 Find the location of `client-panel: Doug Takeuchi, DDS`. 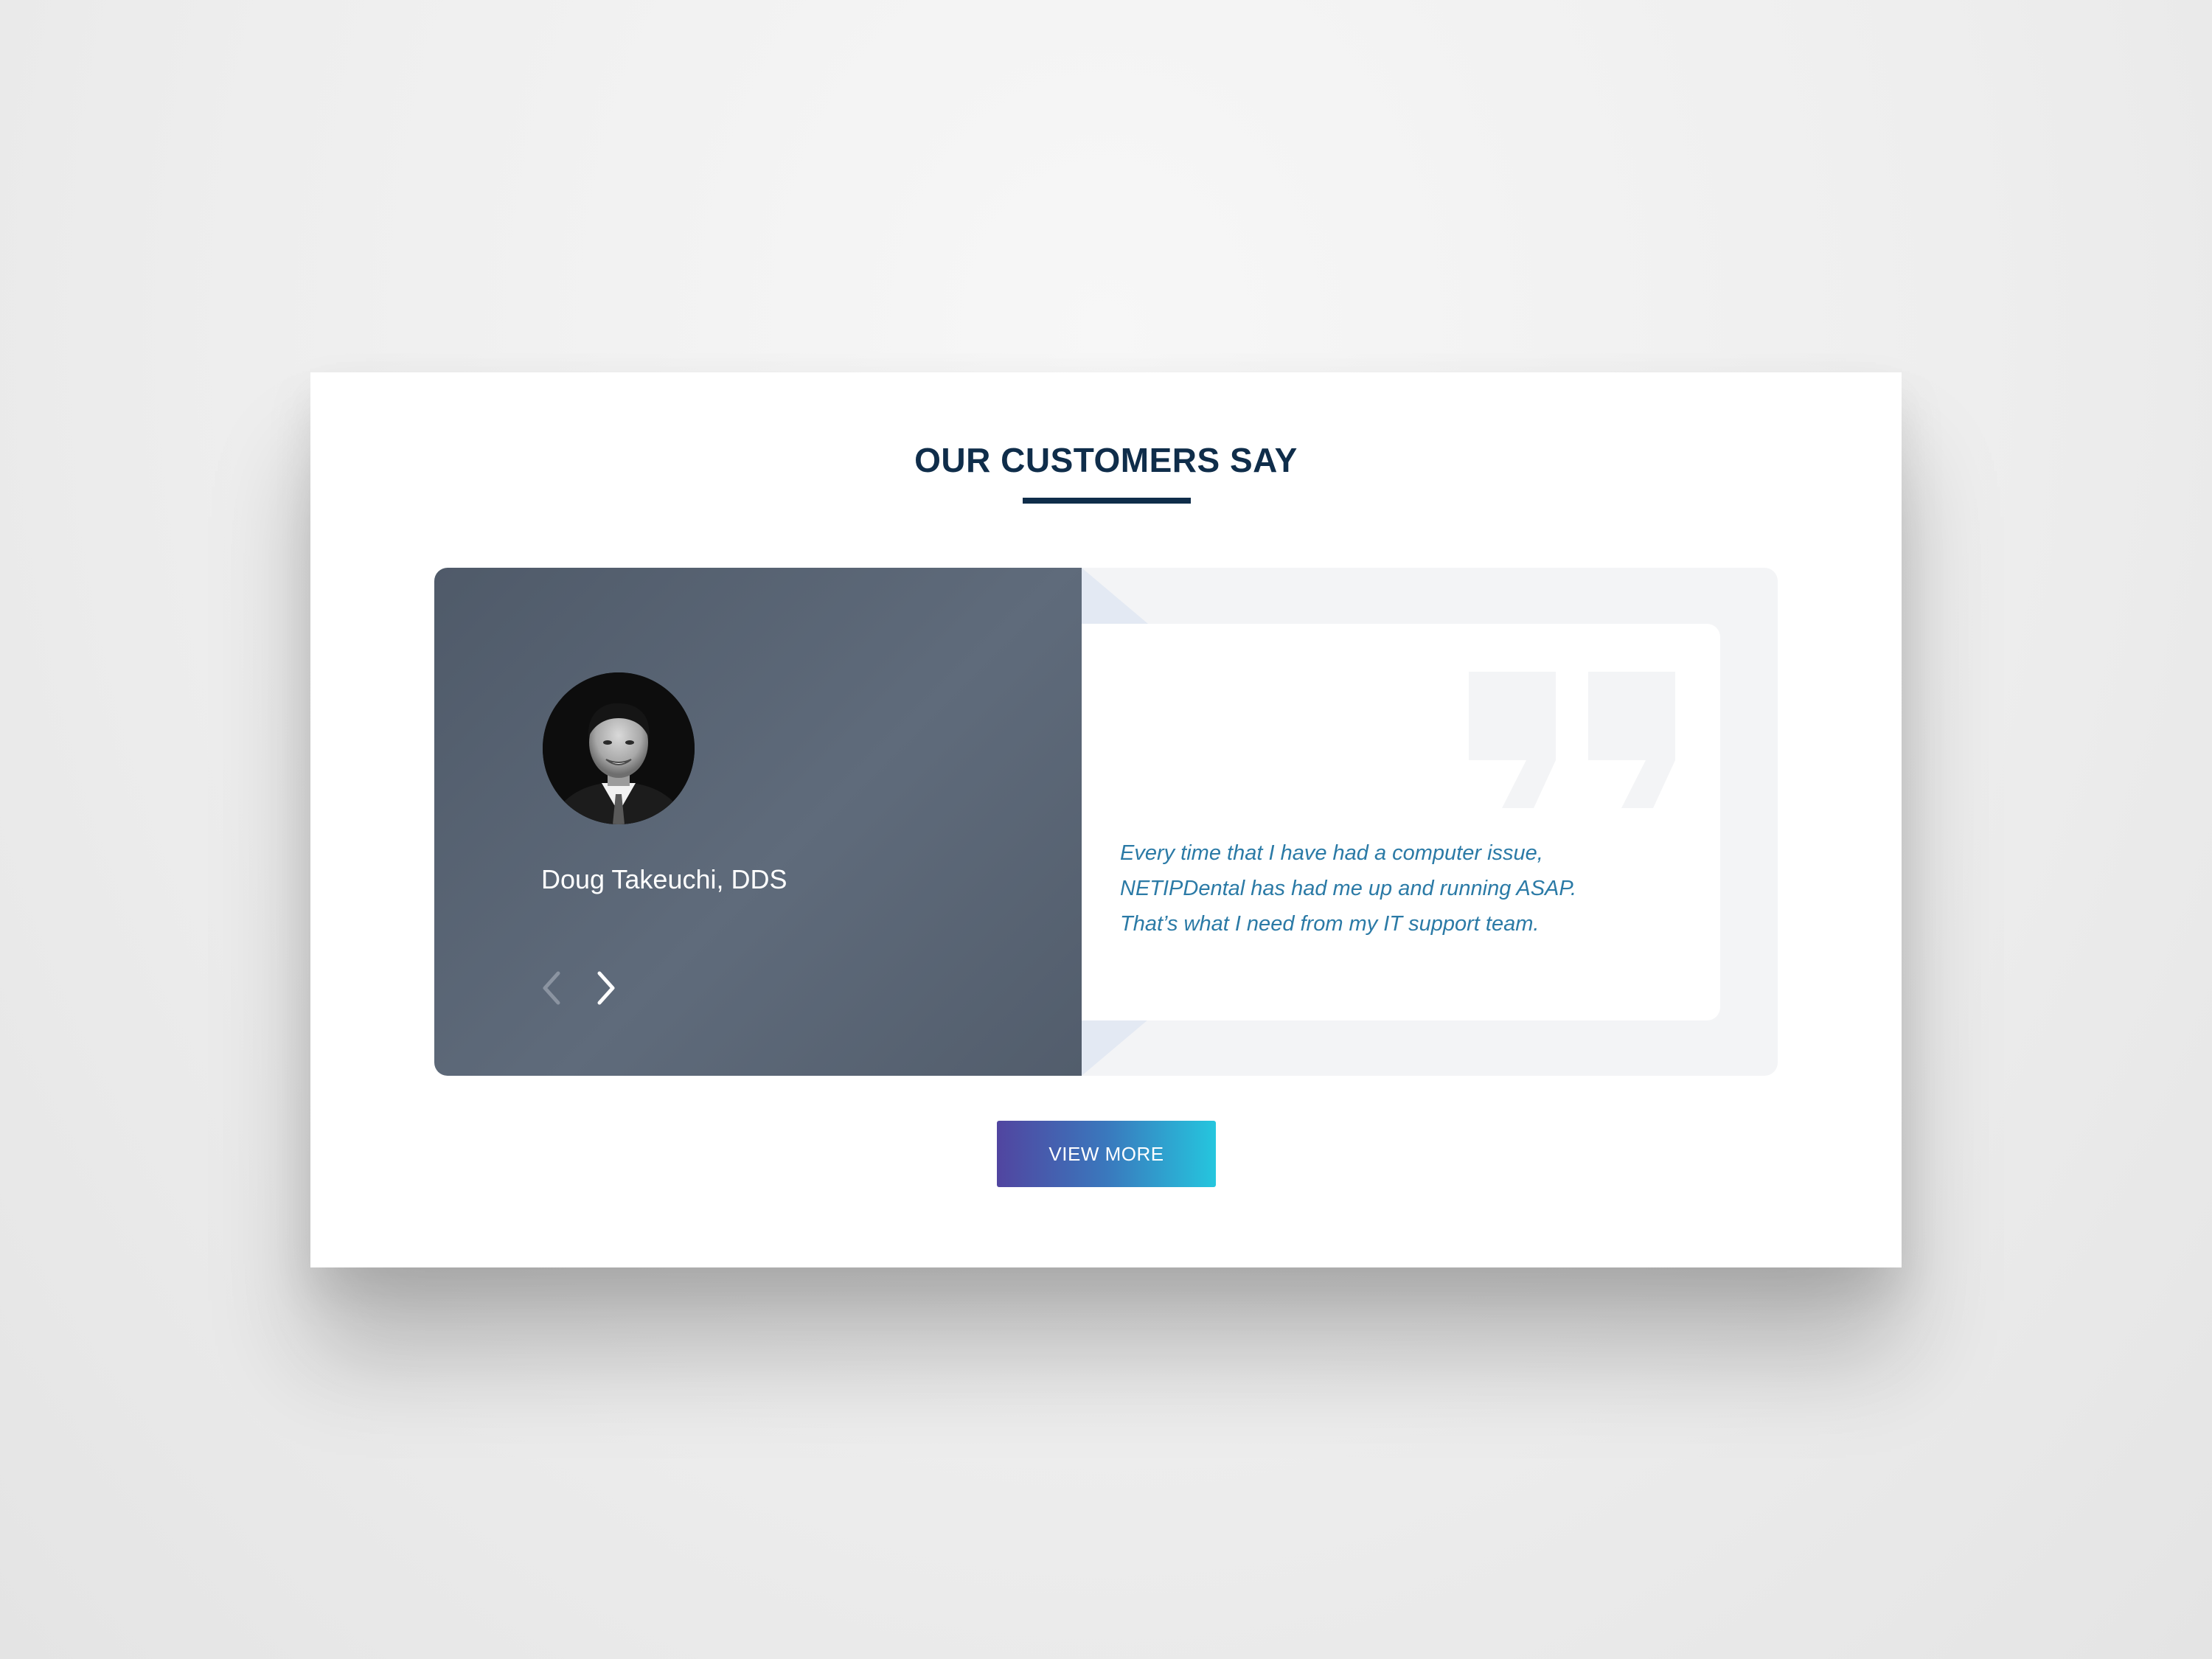

client-panel: Doug Takeuchi, DDS is located at coordinates (758, 822).